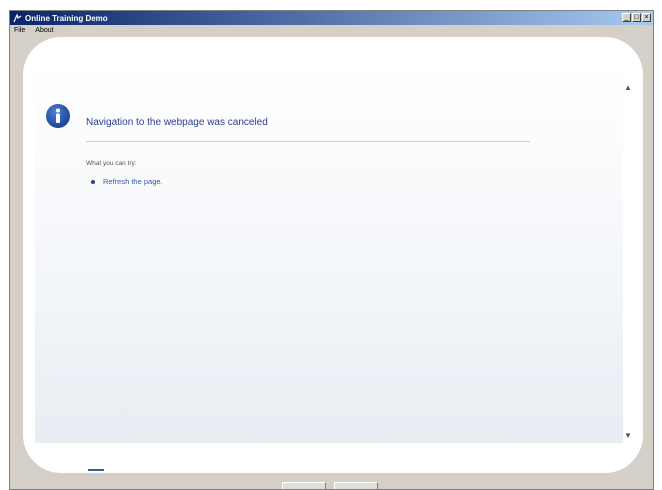  What do you see at coordinates (356, 485) in the screenshot?
I see `next-slide-button: Next Slide` at bounding box center [356, 485].